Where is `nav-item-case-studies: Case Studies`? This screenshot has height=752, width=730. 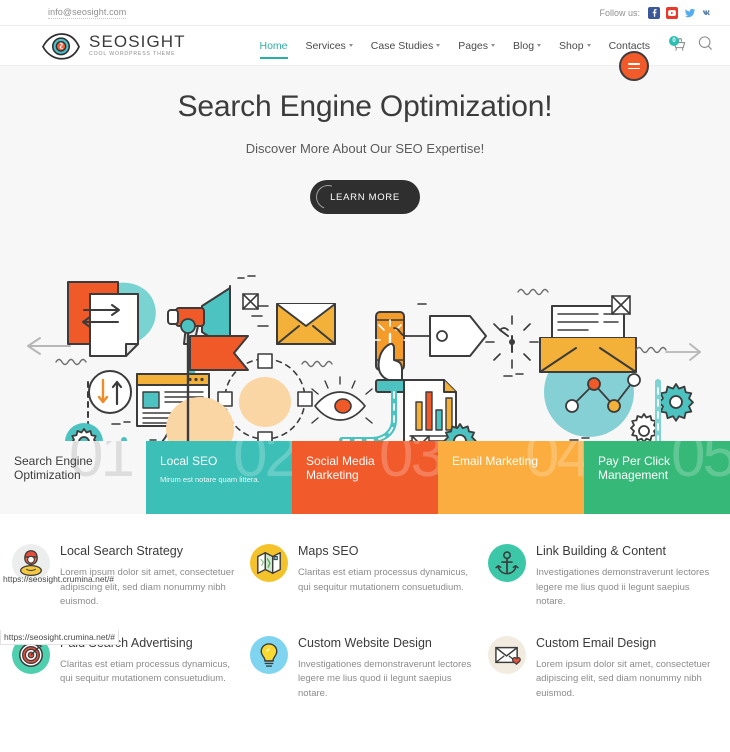
nav-item-case-studies: Case Studies is located at coordinates (405, 46).